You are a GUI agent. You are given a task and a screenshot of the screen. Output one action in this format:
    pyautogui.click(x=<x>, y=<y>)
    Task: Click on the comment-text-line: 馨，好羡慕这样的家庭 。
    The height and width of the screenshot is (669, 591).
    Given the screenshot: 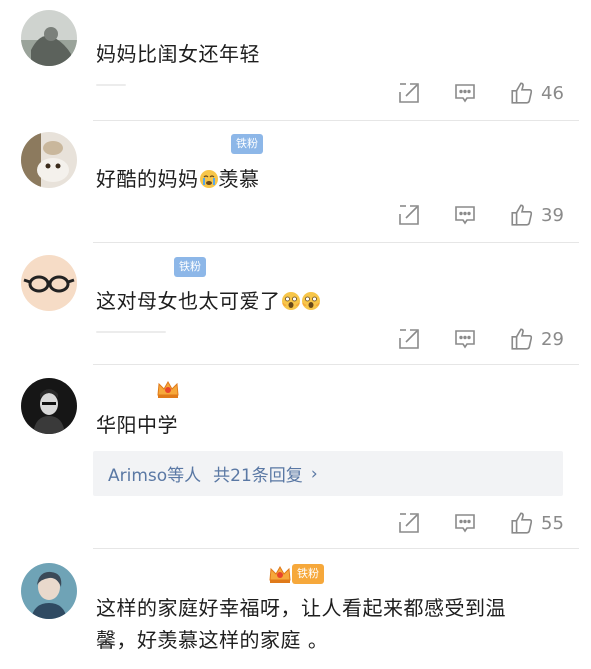 What is the action you would take?
    pyautogui.click(x=212, y=640)
    